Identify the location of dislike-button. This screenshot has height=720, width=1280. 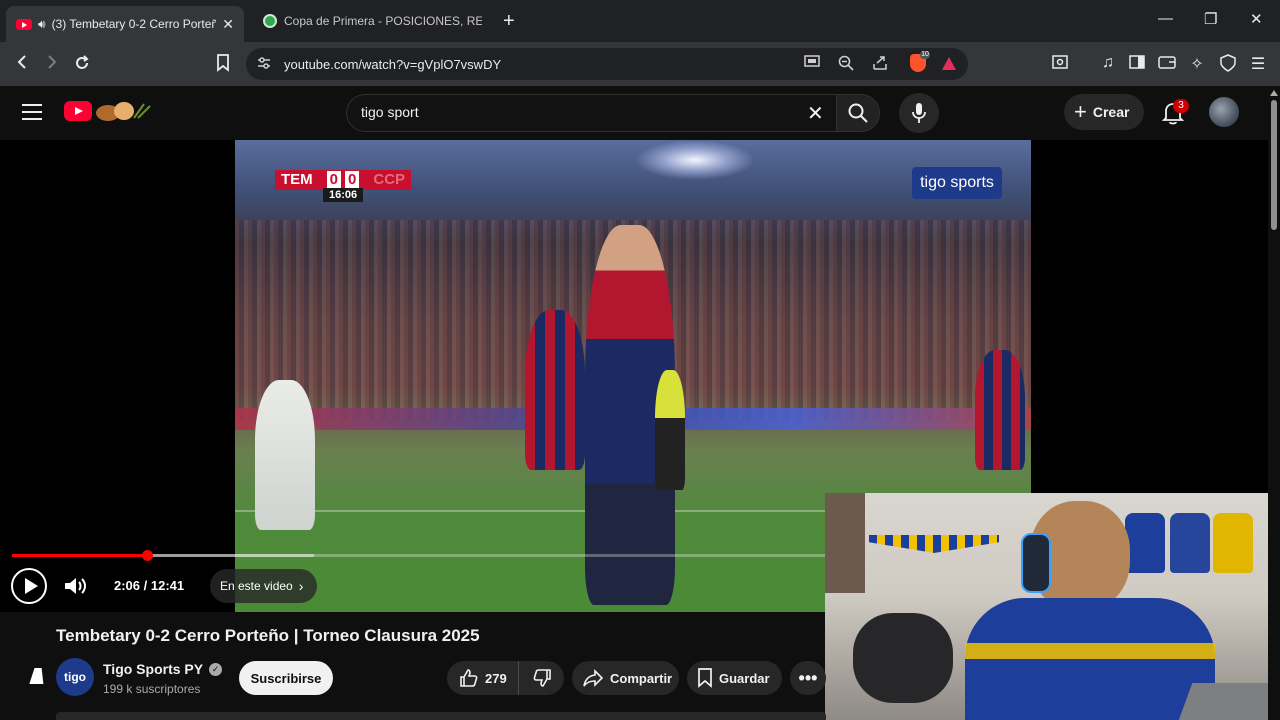
(541, 678).